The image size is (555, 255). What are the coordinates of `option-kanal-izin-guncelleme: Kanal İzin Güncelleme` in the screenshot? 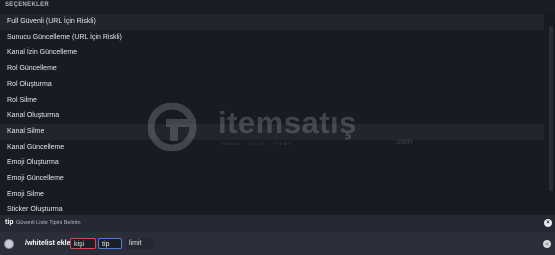 It's located at (272, 53).